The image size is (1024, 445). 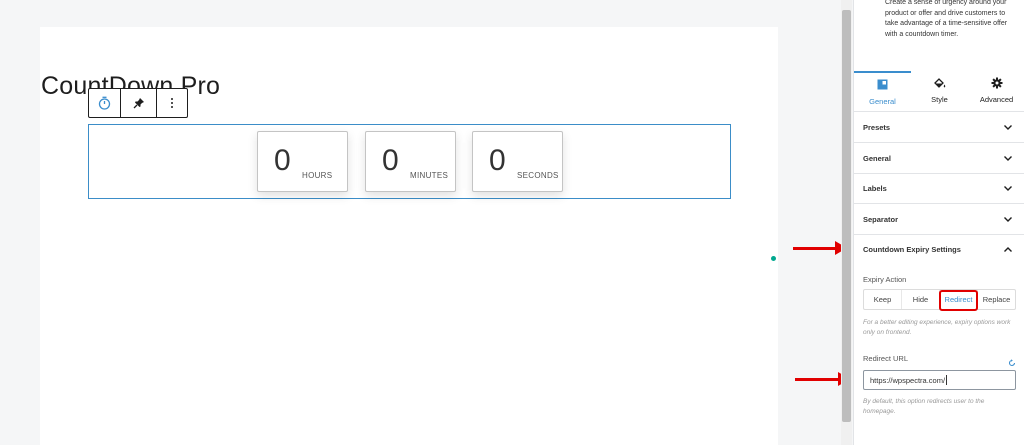 What do you see at coordinates (996, 299) in the screenshot?
I see `expiry-replace-button: Replace` at bounding box center [996, 299].